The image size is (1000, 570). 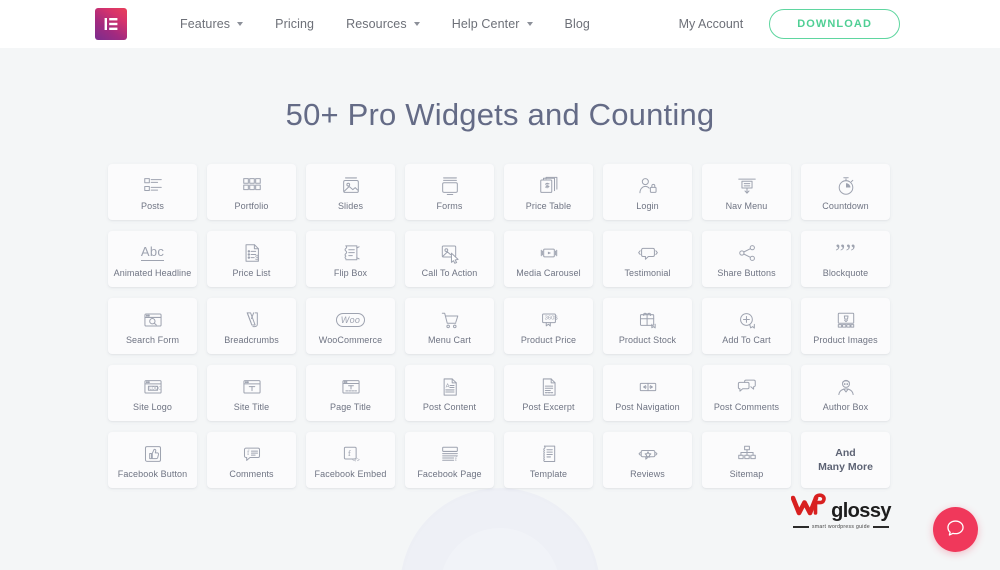 I want to click on nav-item-help-center: Help Center, so click(x=492, y=24).